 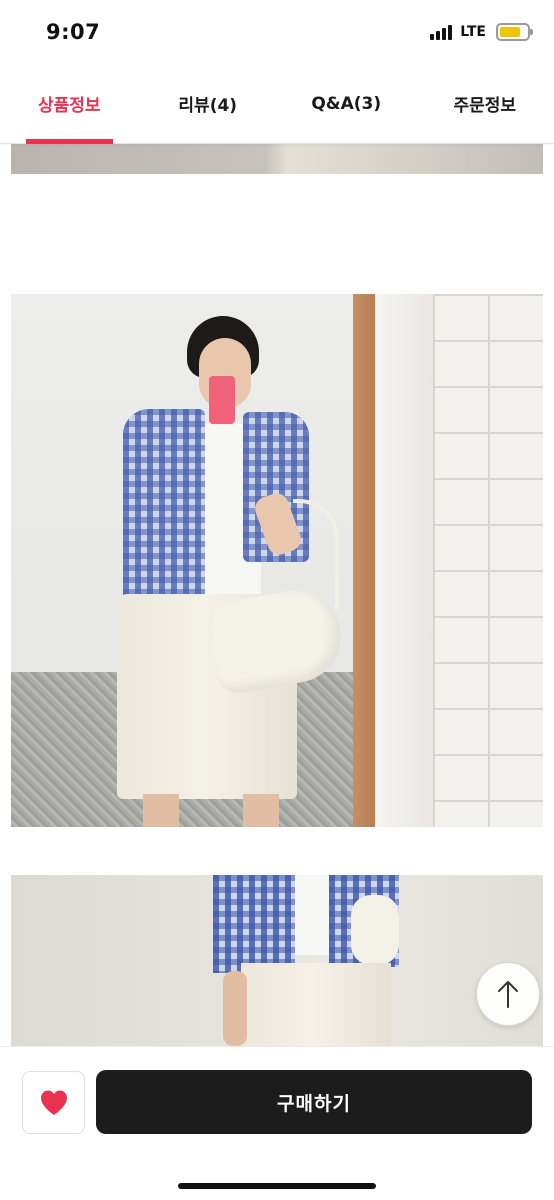 I want to click on status-indicators: LTE, so click(x=481, y=32).